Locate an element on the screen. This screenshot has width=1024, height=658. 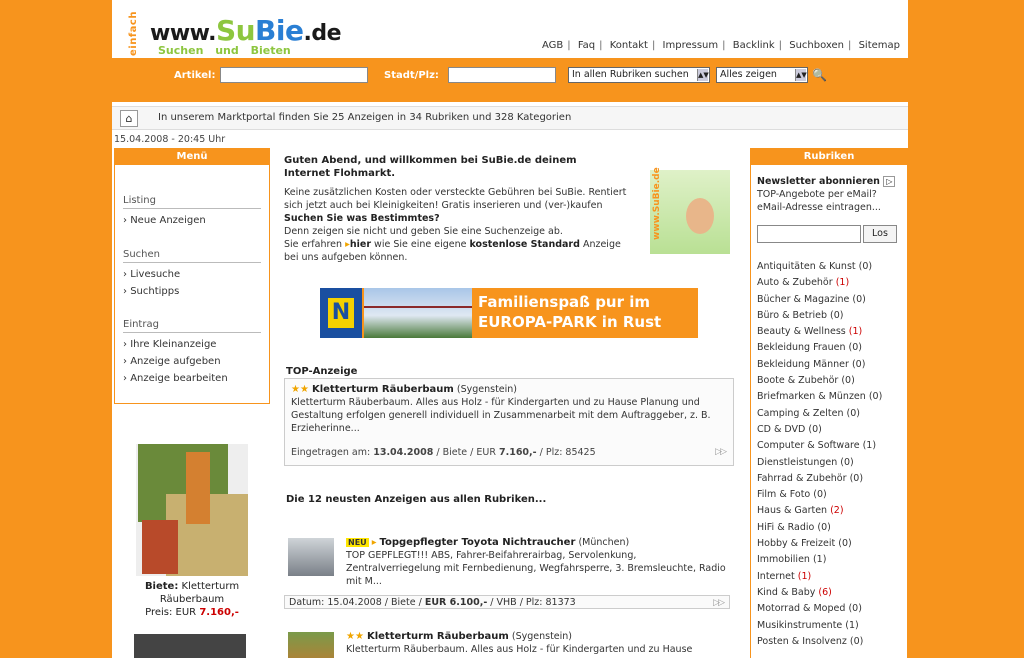
rubric-item: Dienstleistungen (0) is located at coordinates (830, 463).